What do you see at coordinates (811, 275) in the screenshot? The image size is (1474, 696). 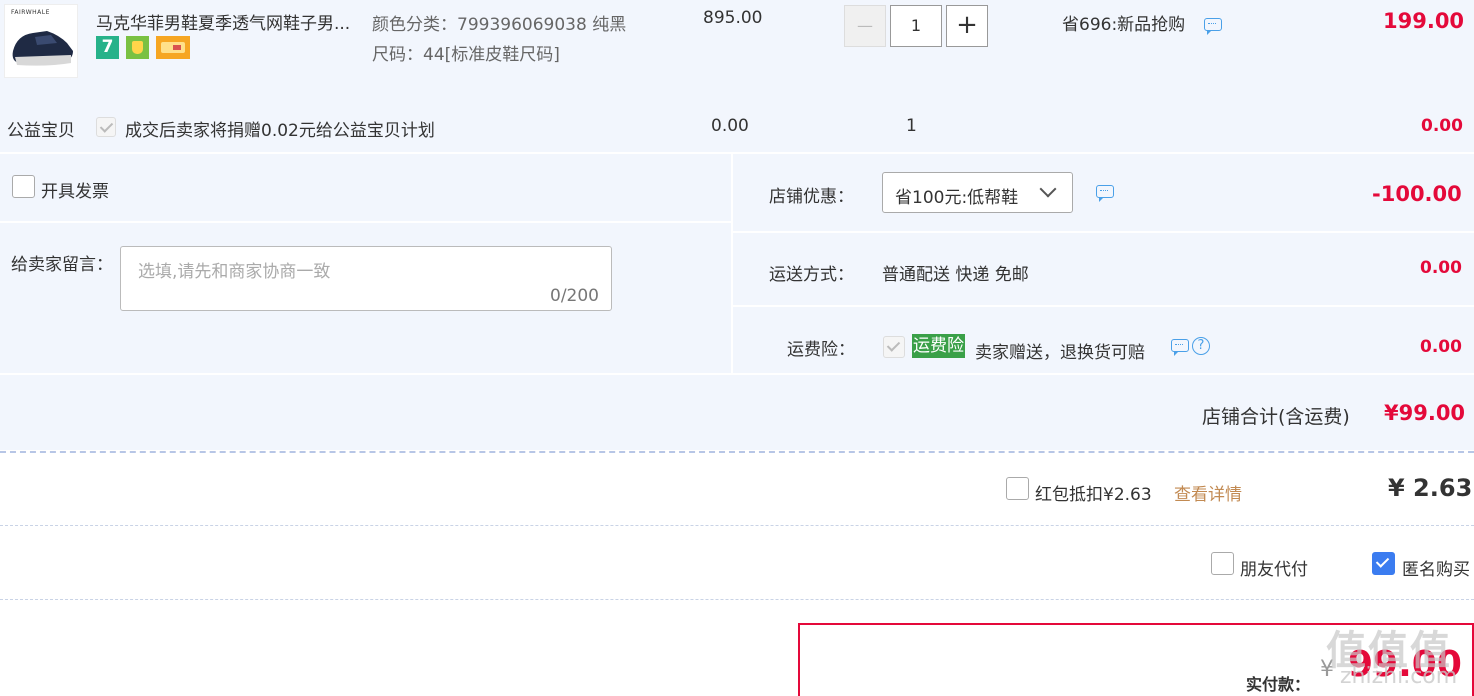 I see `shipping-label: 运送方式：` at bounding box center [811, 275].